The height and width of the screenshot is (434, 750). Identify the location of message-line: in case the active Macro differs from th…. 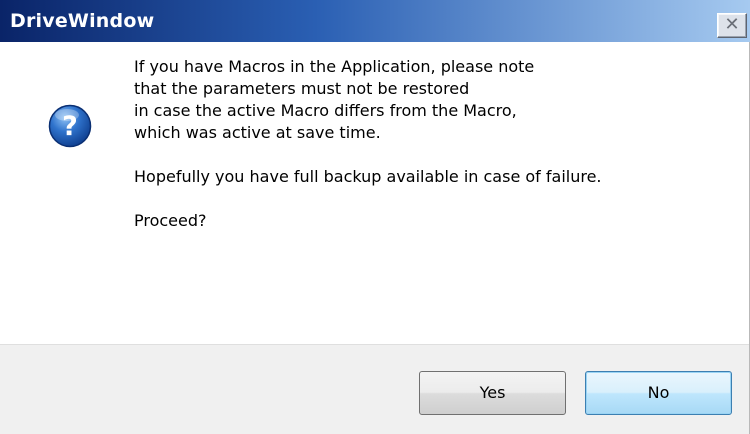
(325, 110).